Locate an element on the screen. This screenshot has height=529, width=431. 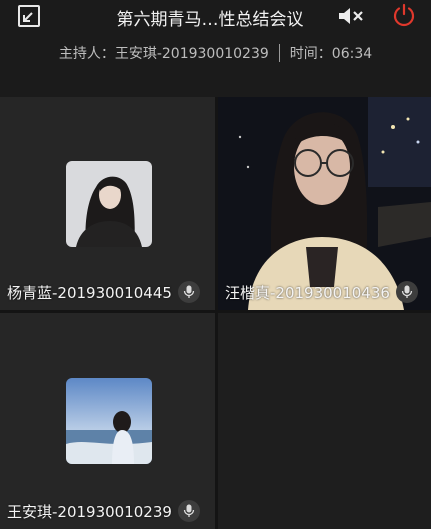
leave-meeting-button is located at coordinates (404, 15).